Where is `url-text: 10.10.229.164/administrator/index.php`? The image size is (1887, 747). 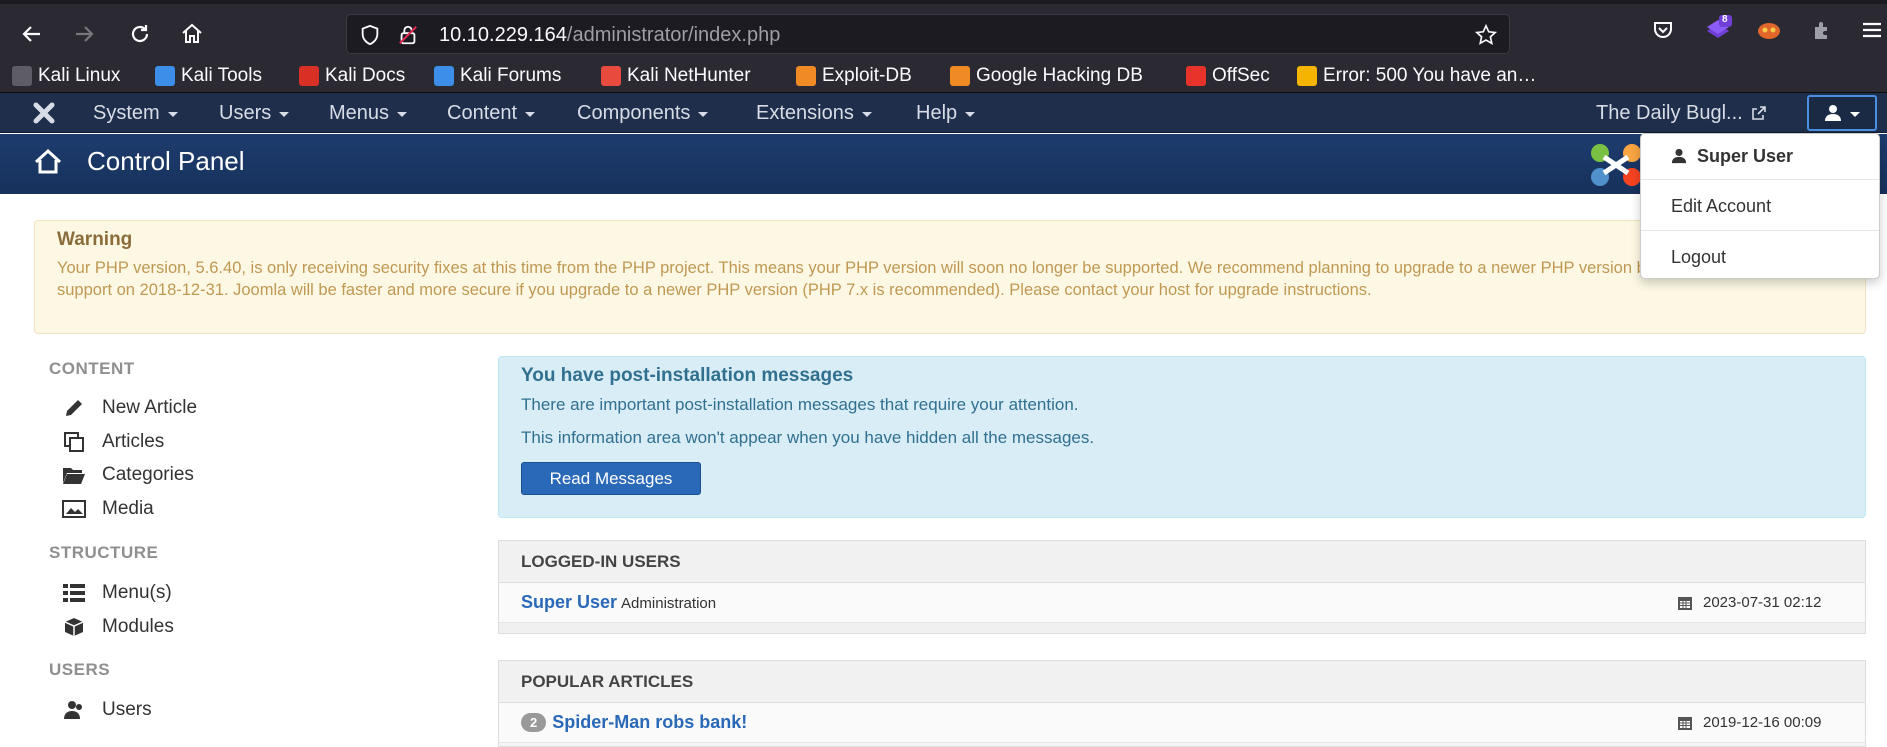
url-text: 10.10.229.164/administrator/index.php is located at coordinates (609, 35).